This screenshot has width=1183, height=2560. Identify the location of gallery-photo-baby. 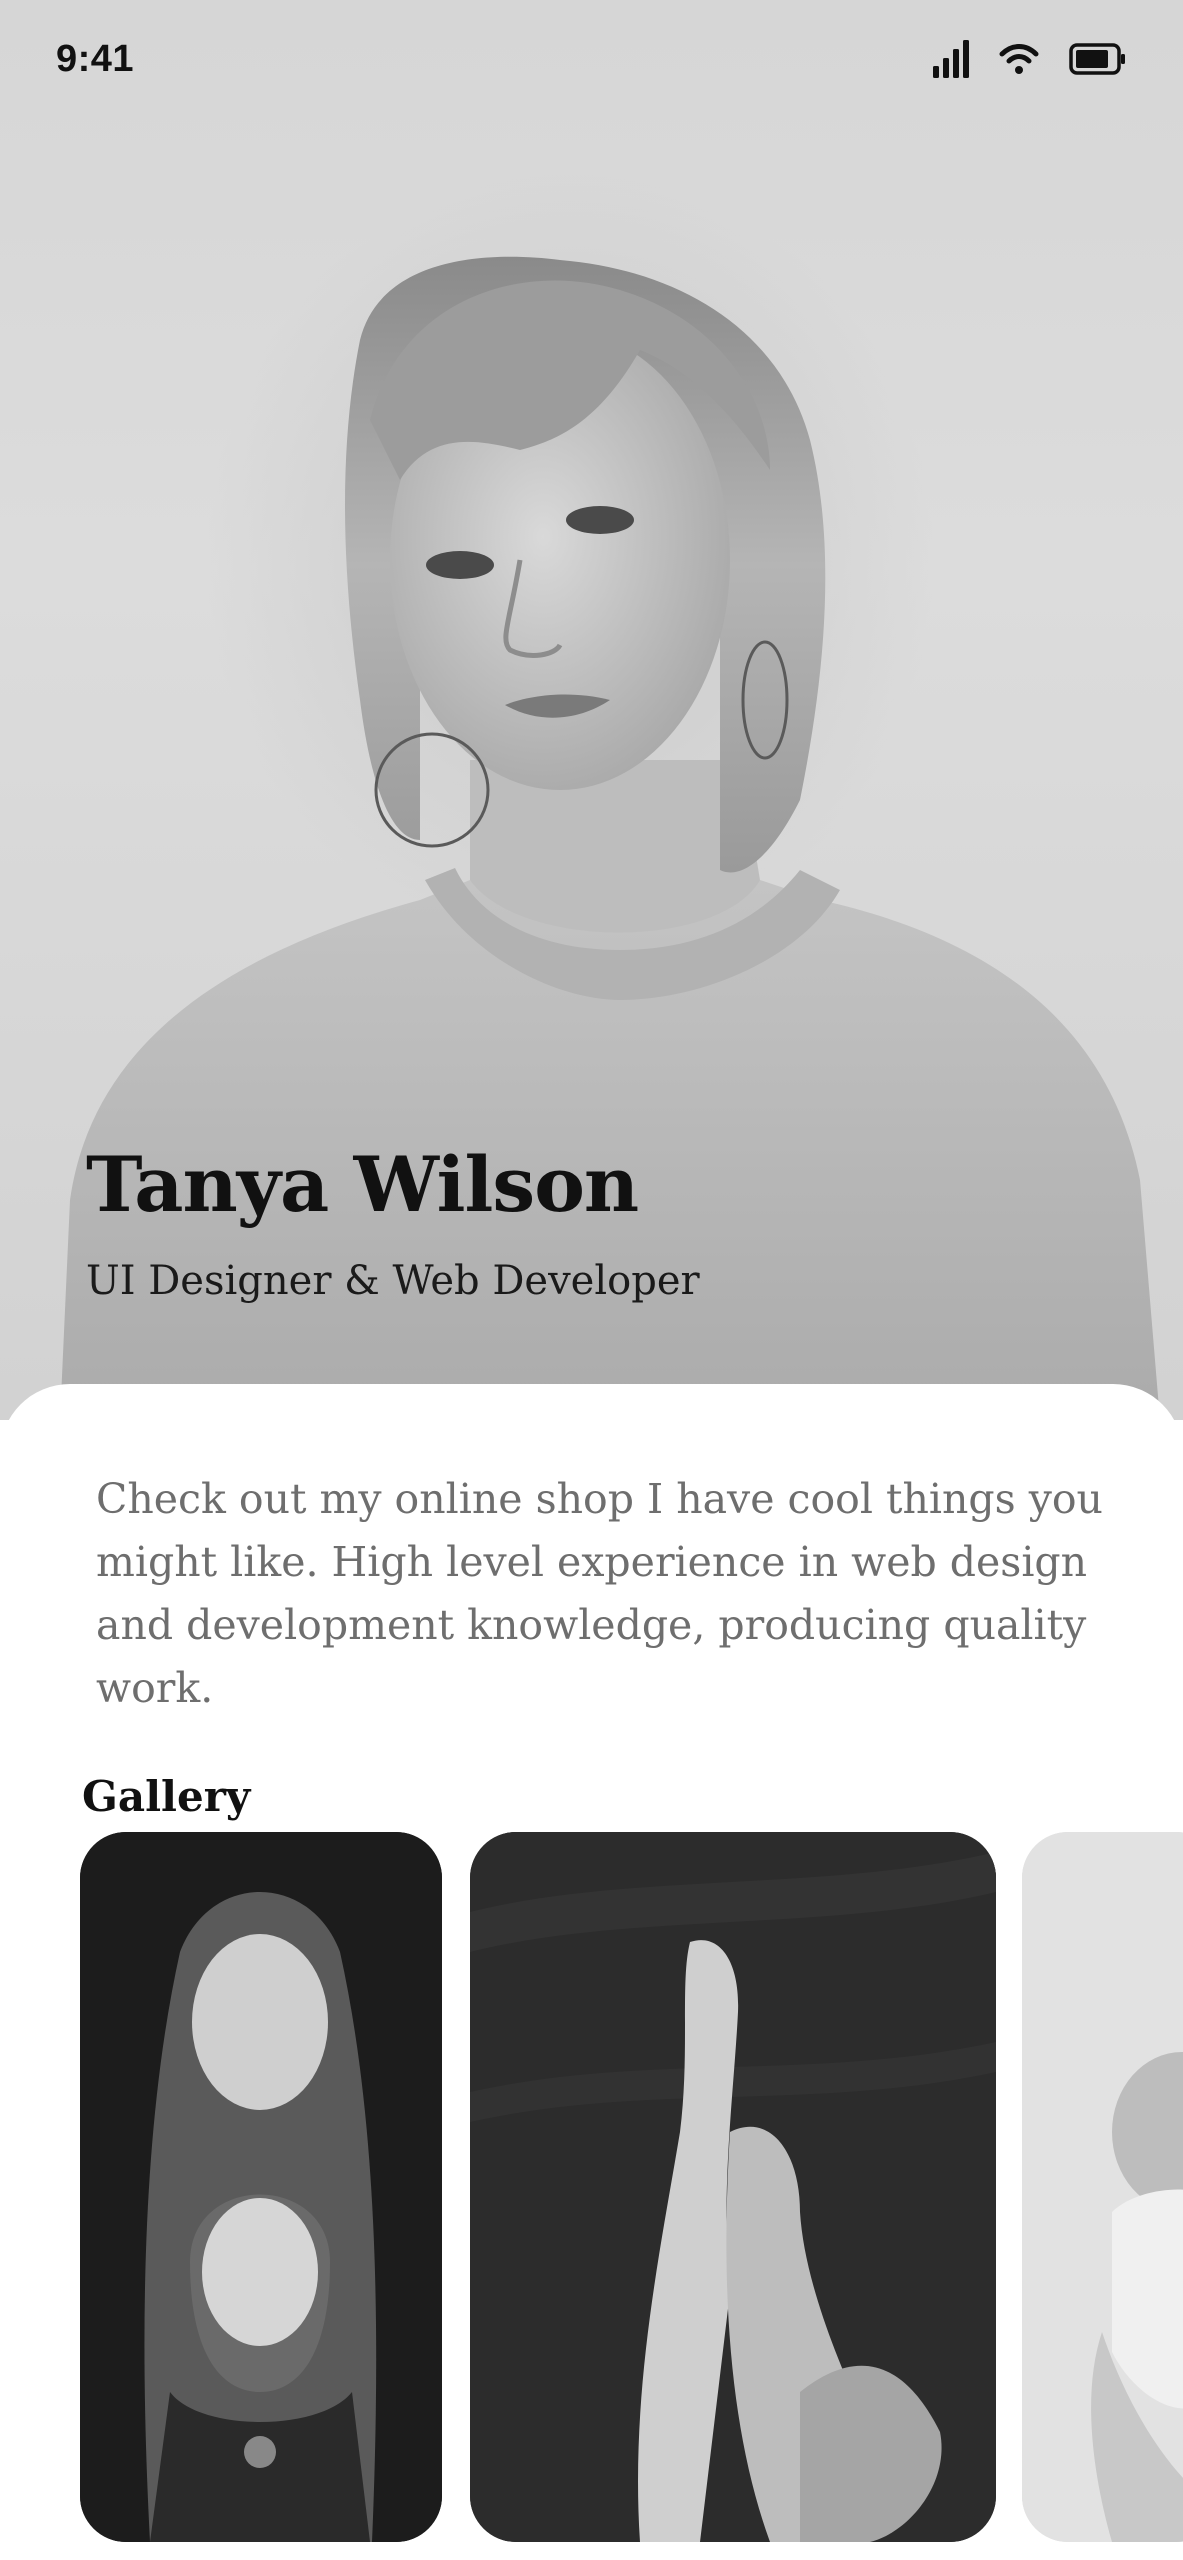
(1102, 2187).